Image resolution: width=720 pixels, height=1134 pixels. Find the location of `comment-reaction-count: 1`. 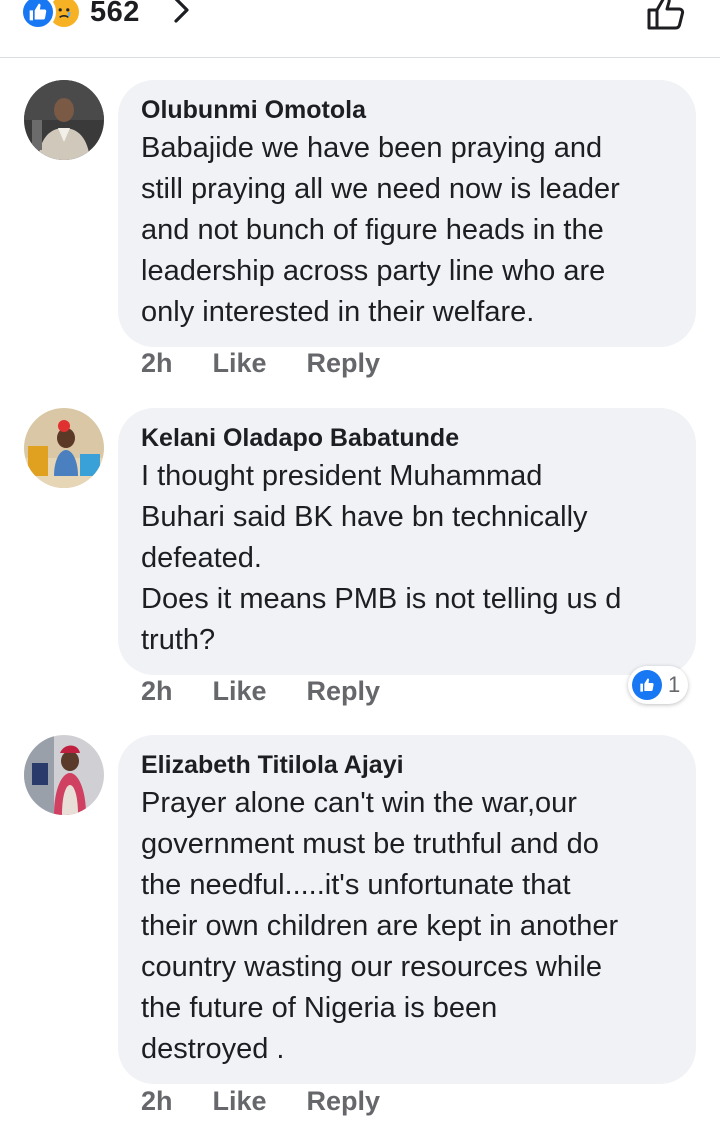

comment-reaction-count: 1 is located at coordinates (674, 684).